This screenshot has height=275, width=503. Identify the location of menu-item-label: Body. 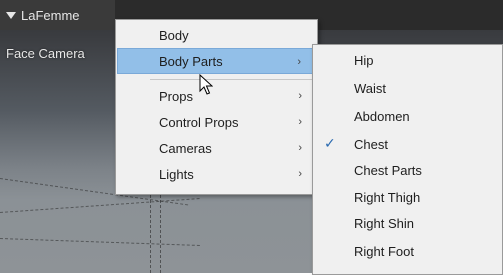
(174, 35).